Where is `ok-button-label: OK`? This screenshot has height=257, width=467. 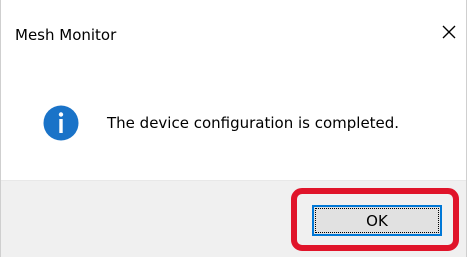 ok-button-label: OK is located at coordinates (377, 220).